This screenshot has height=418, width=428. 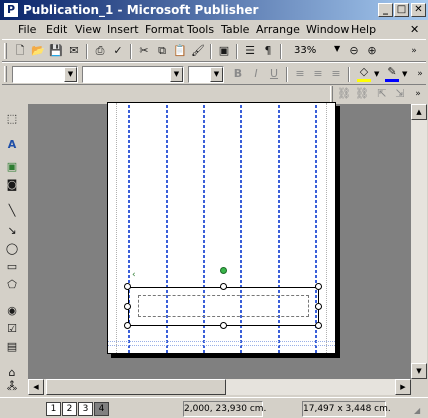 I want to click on align-center-icon: ≡, so click(x=318, y=74).